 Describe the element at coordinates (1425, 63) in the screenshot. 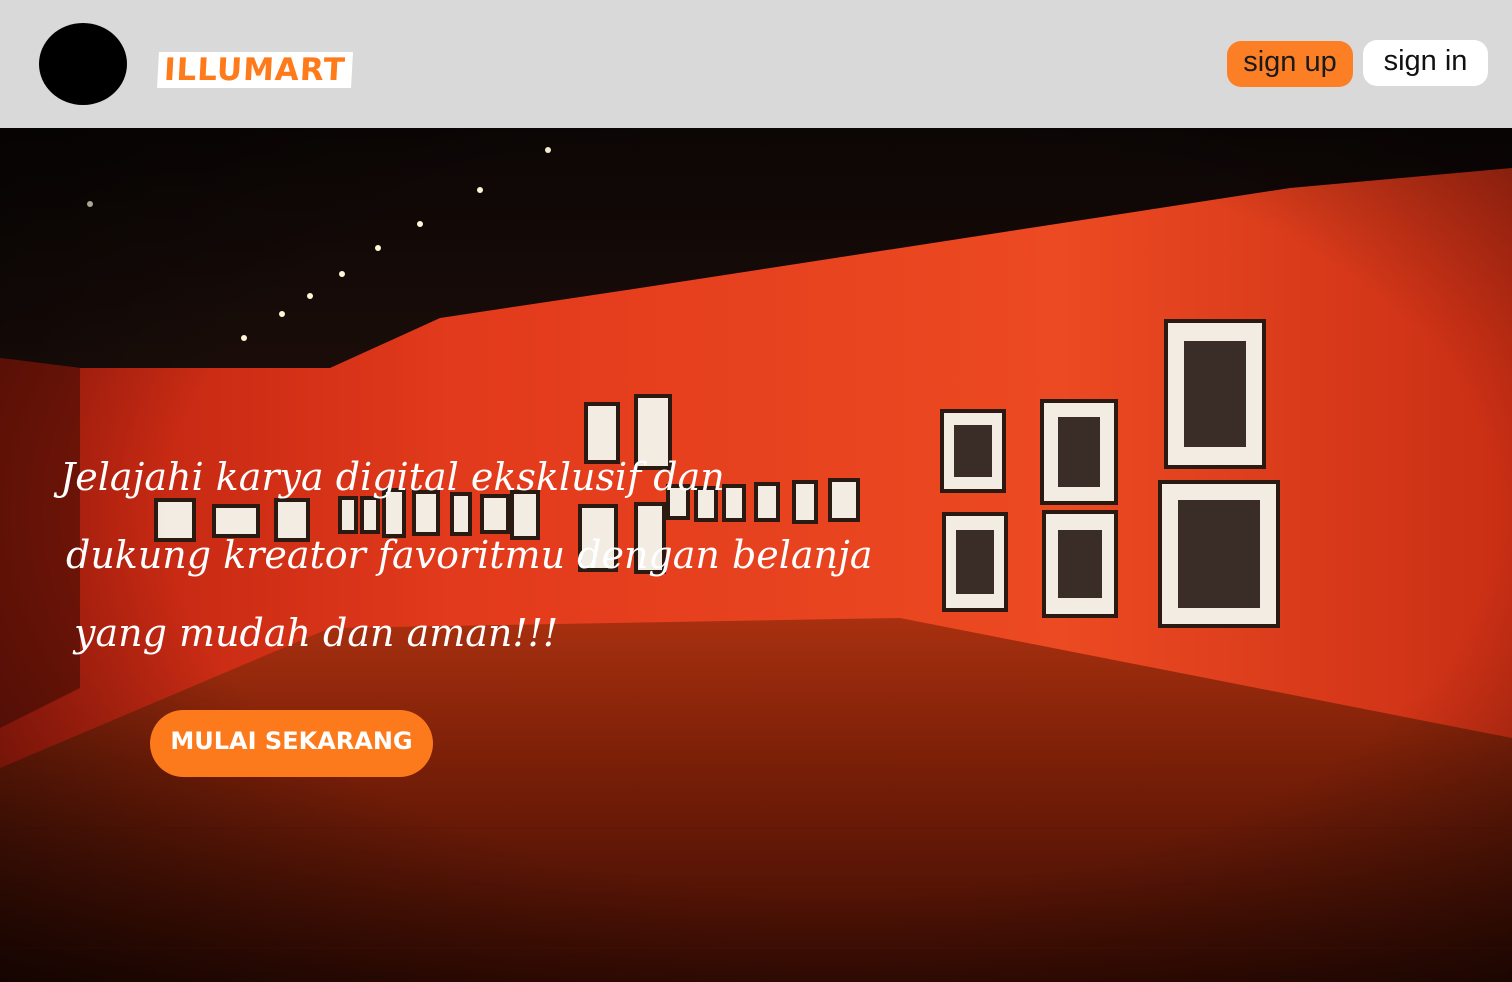

I see `sign-in-button: sign in` at that location.